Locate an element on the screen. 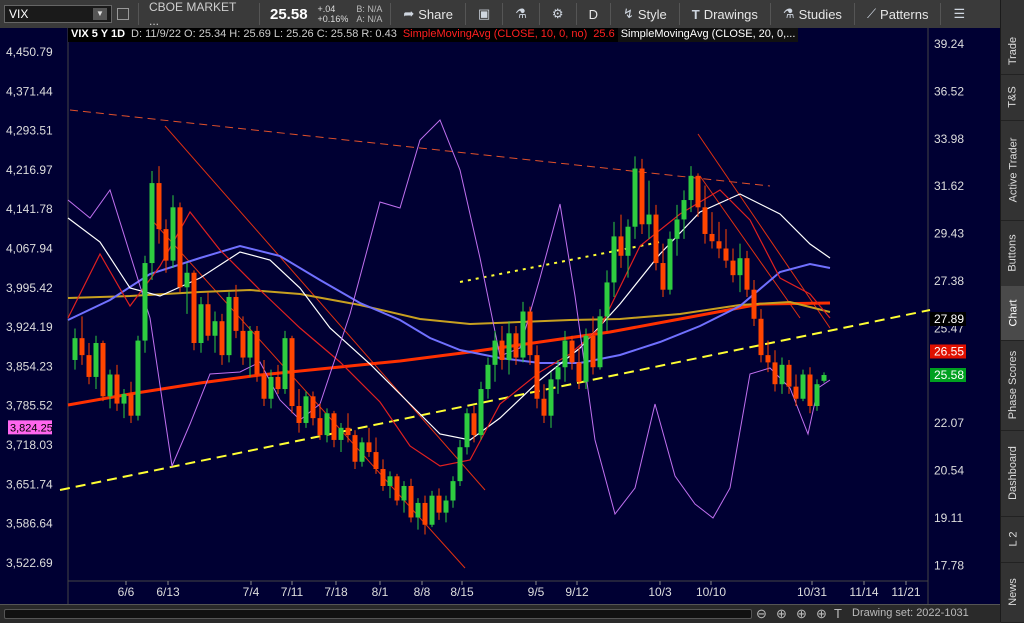 The width and height of the screenshot is (1024, 623). tab-level2: L 2 is located at coordinates (1012, 539).